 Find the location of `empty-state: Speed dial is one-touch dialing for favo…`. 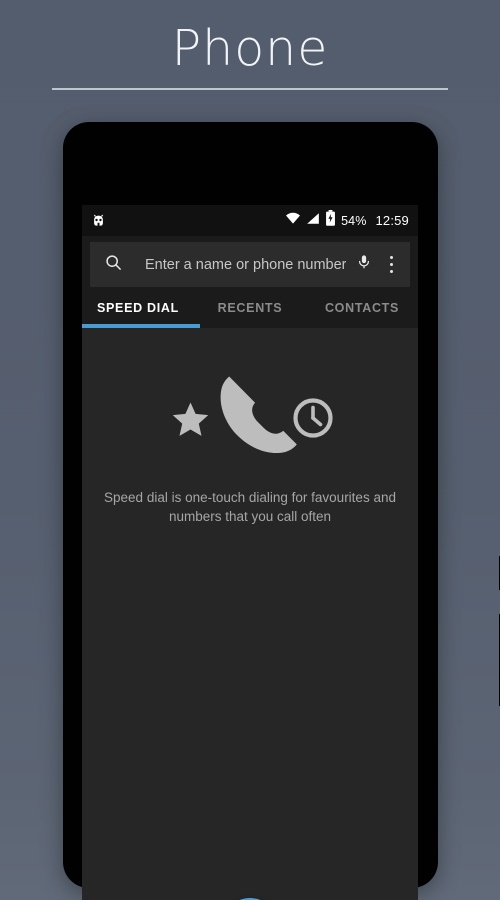

empty-state: Speed dial is one-touch dialing for favo… is located at coordinates (250, 446).